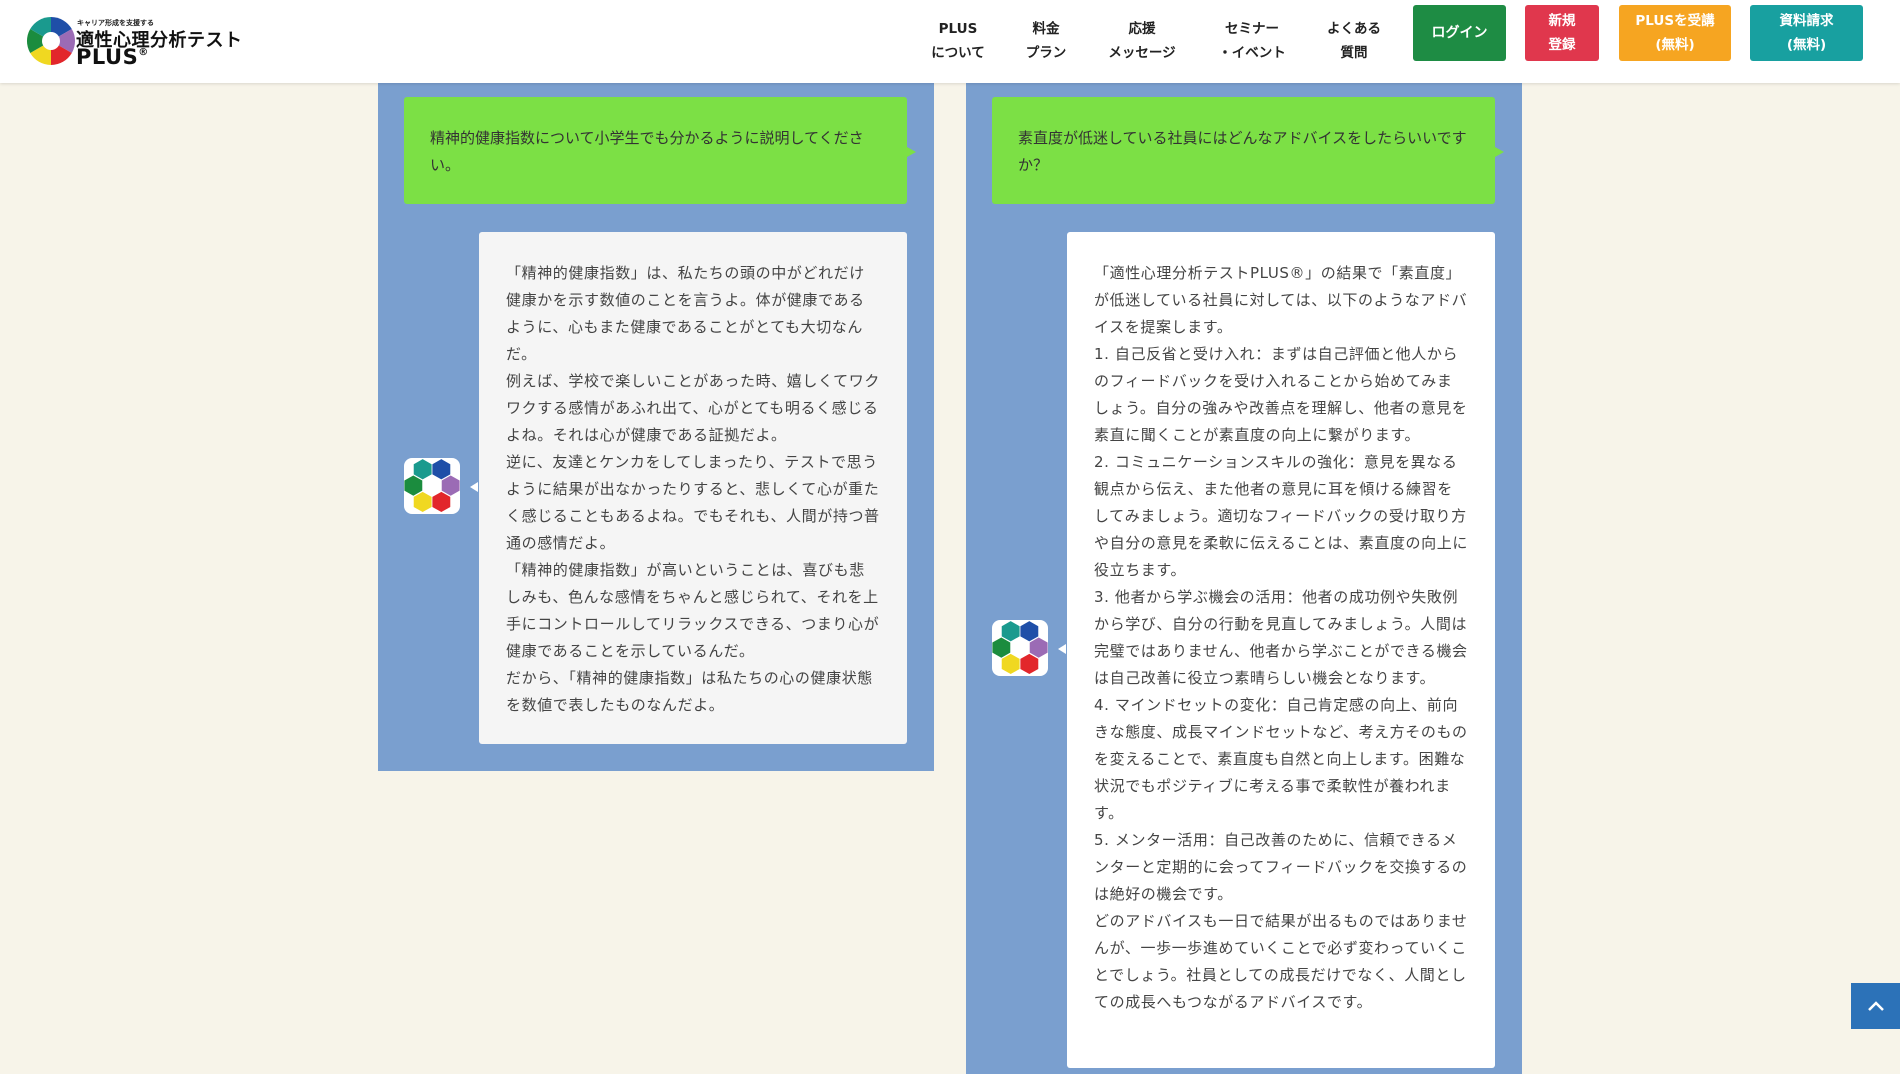 The width and height of the screenshot is (1900, 1074). I want to click on nav-about-plus: PLUS について, so click(958, 41).